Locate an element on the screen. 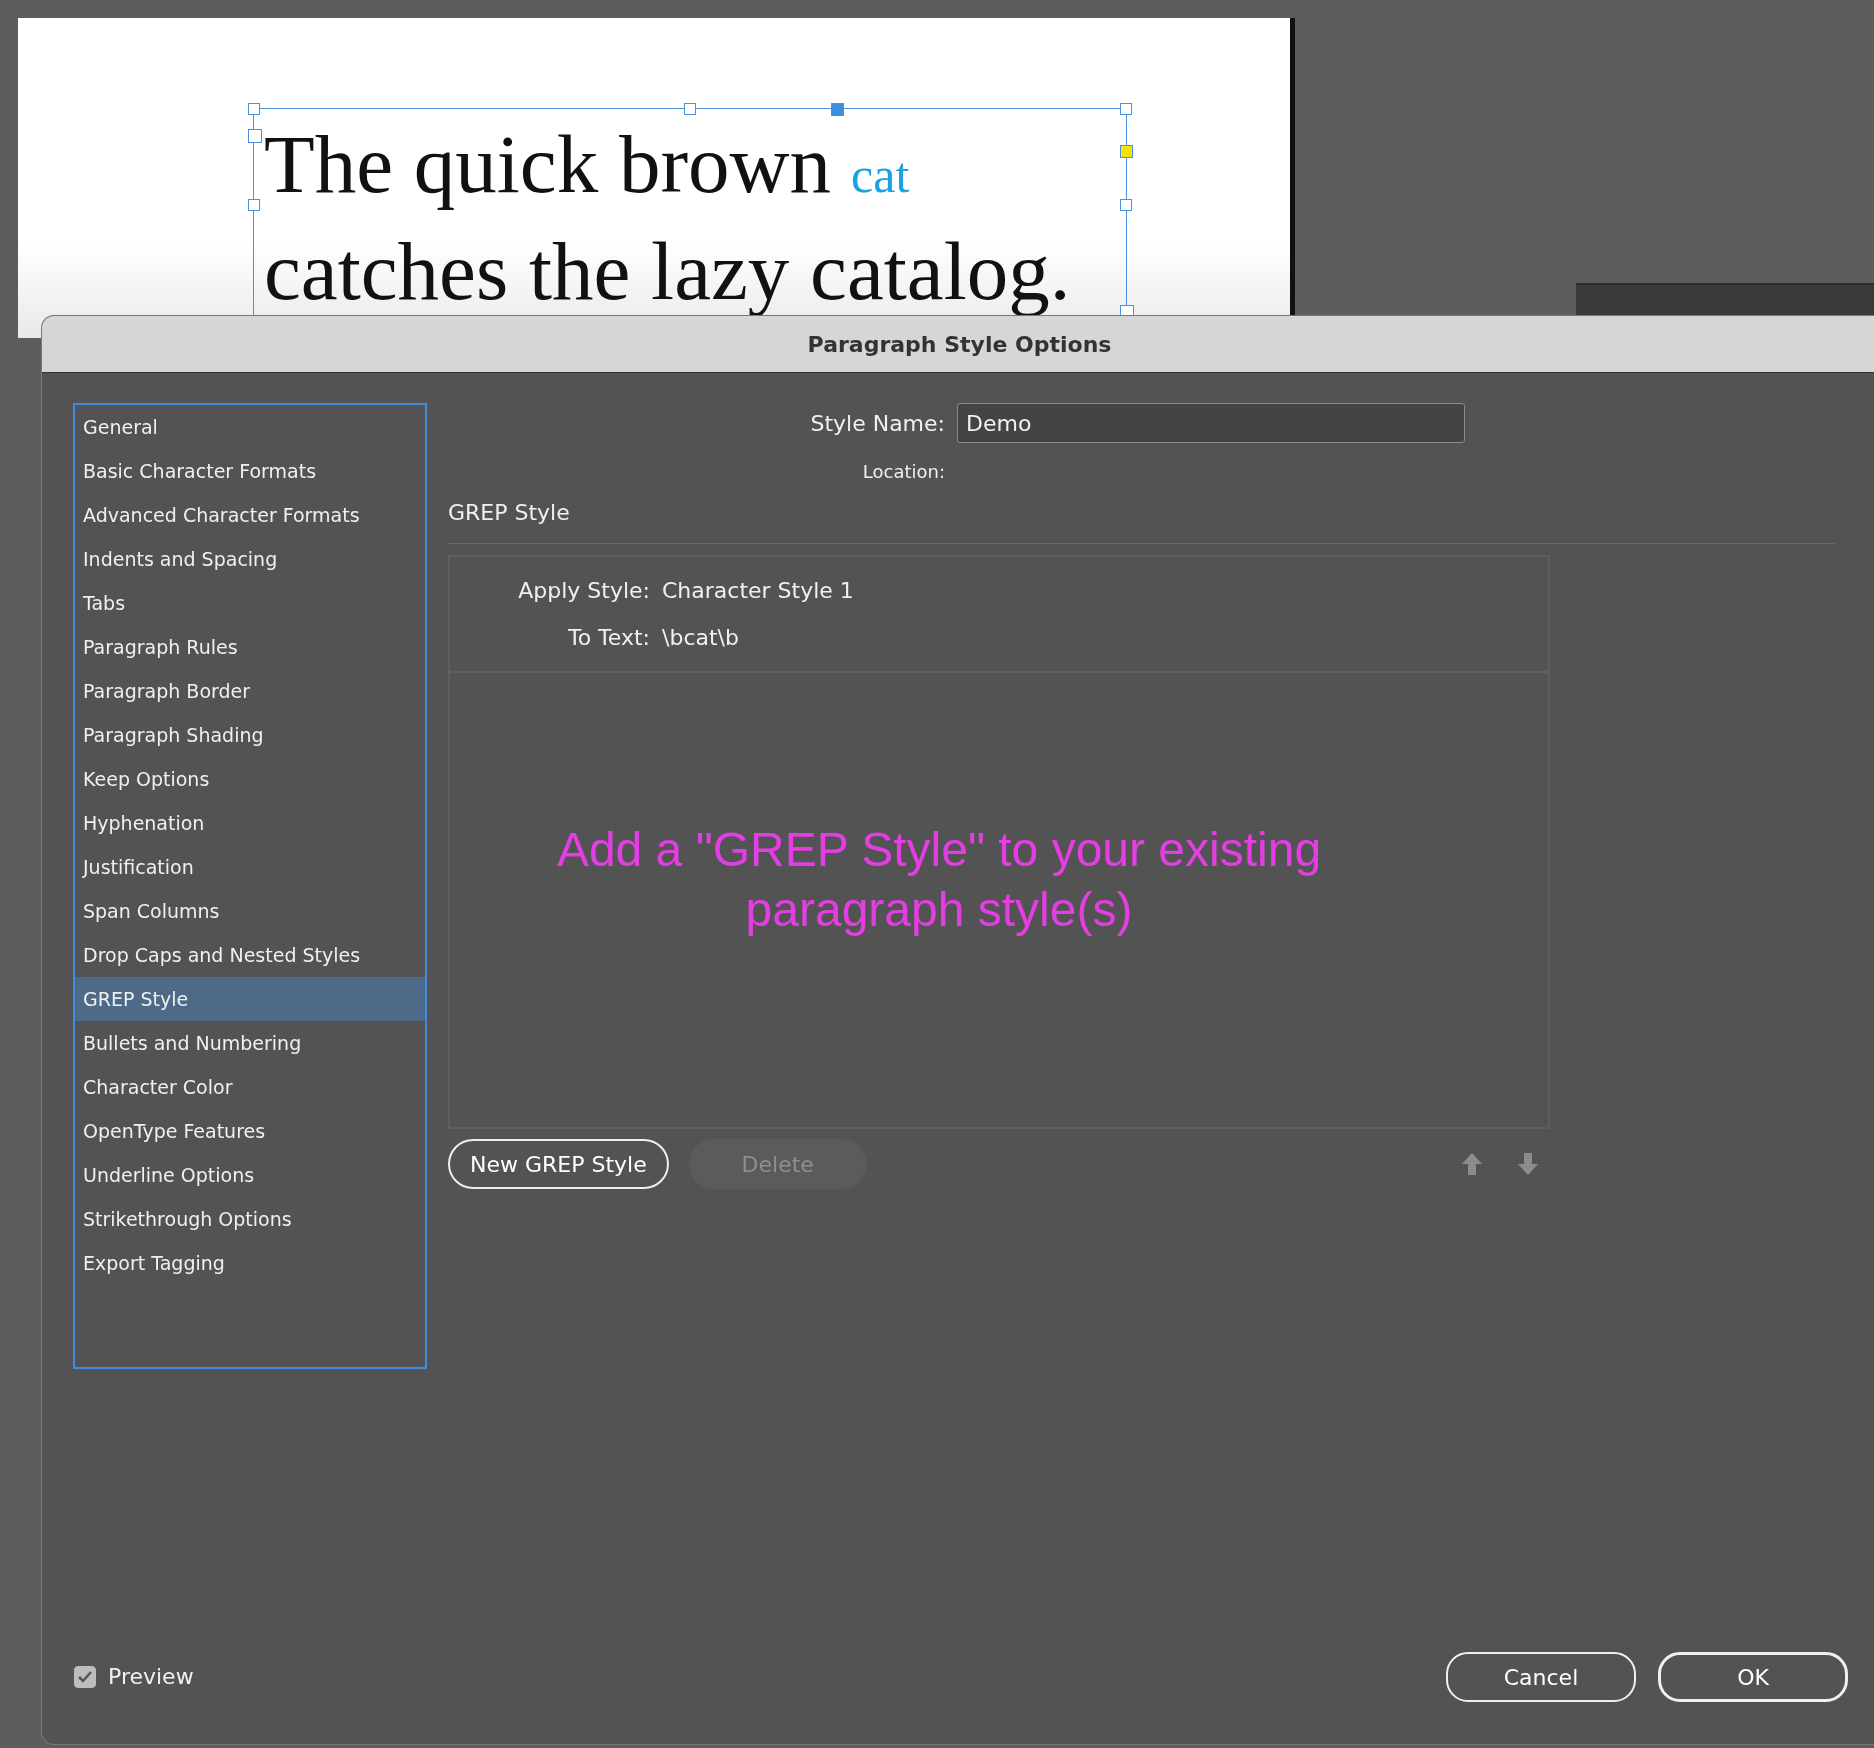  category-item: Keep Options is located at coordinates (250, 779).